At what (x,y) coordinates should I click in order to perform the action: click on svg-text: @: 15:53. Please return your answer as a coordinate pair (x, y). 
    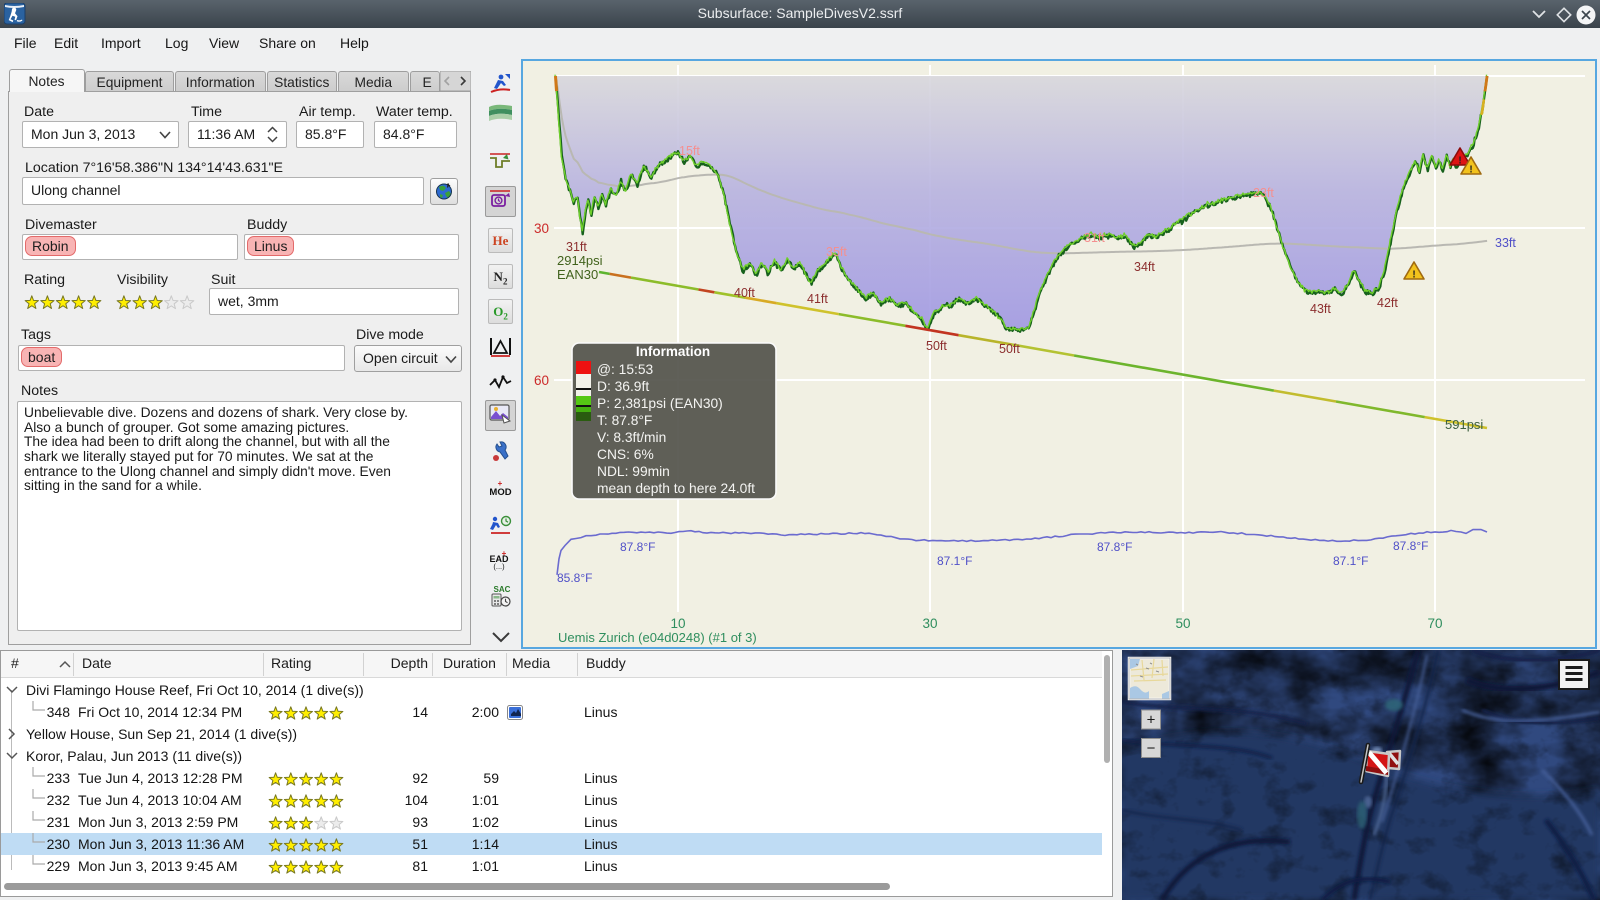
    Looking at the image, I should click on (625, 369).